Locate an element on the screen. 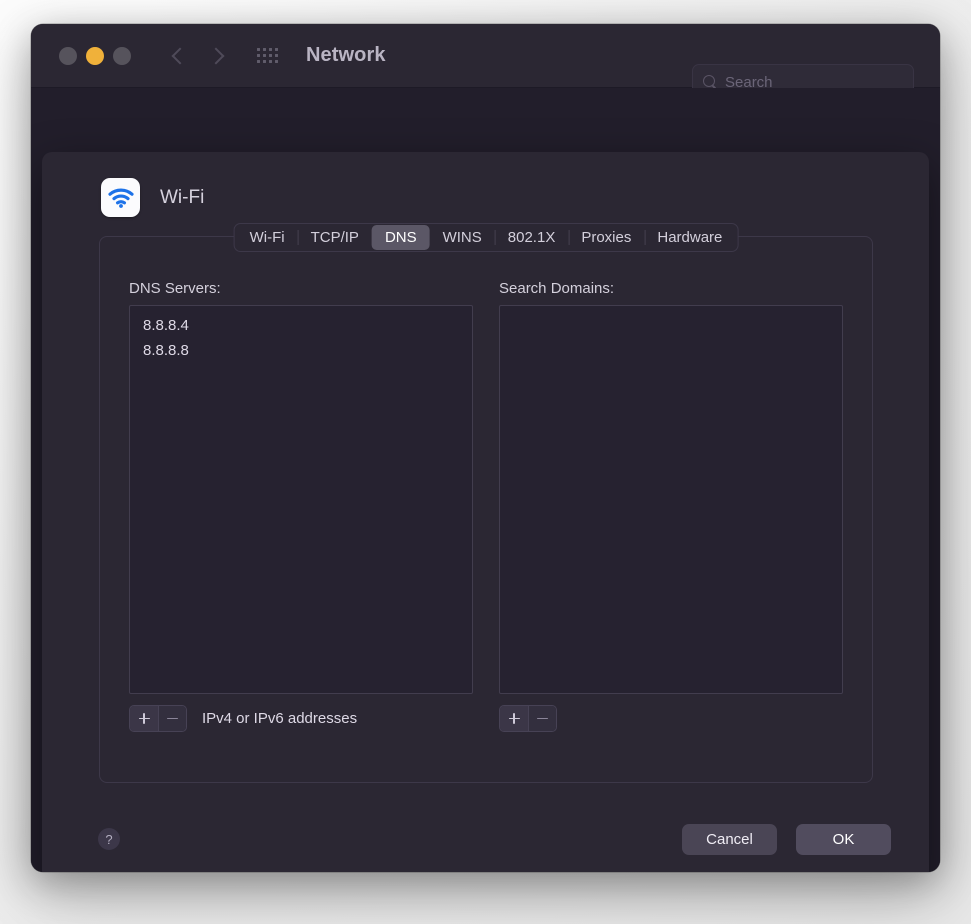  window-titlebar: Network Search is located at coordinates (485, 62).